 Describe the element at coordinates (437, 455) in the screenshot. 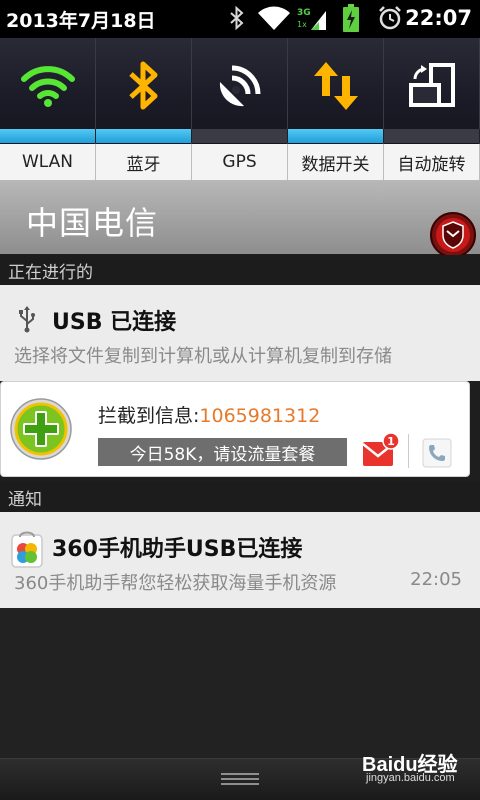

I see `phone-call-icon` at that location.